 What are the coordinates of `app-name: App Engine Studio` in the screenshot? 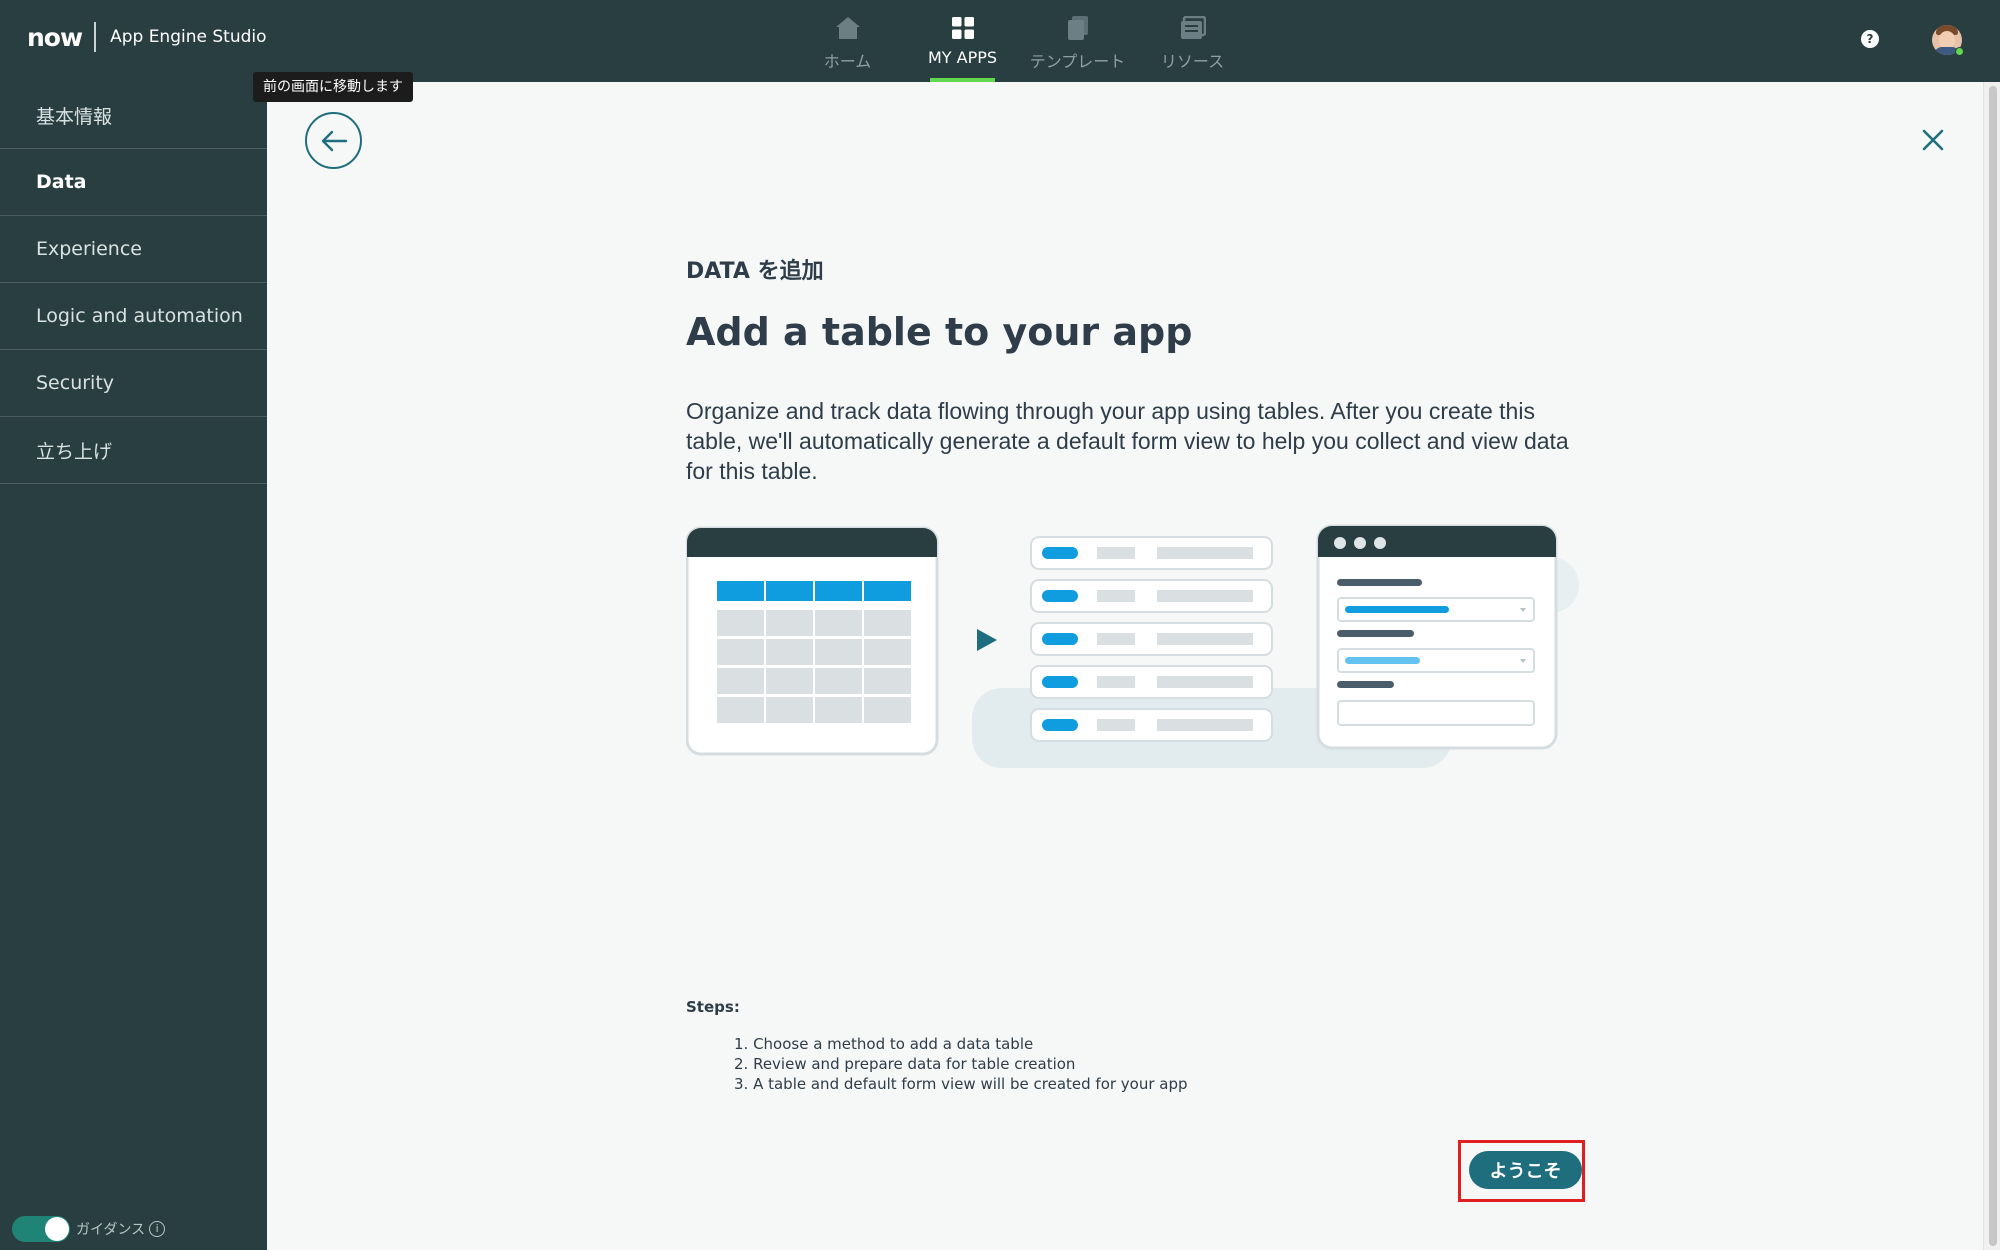 It's located at (188, 37).